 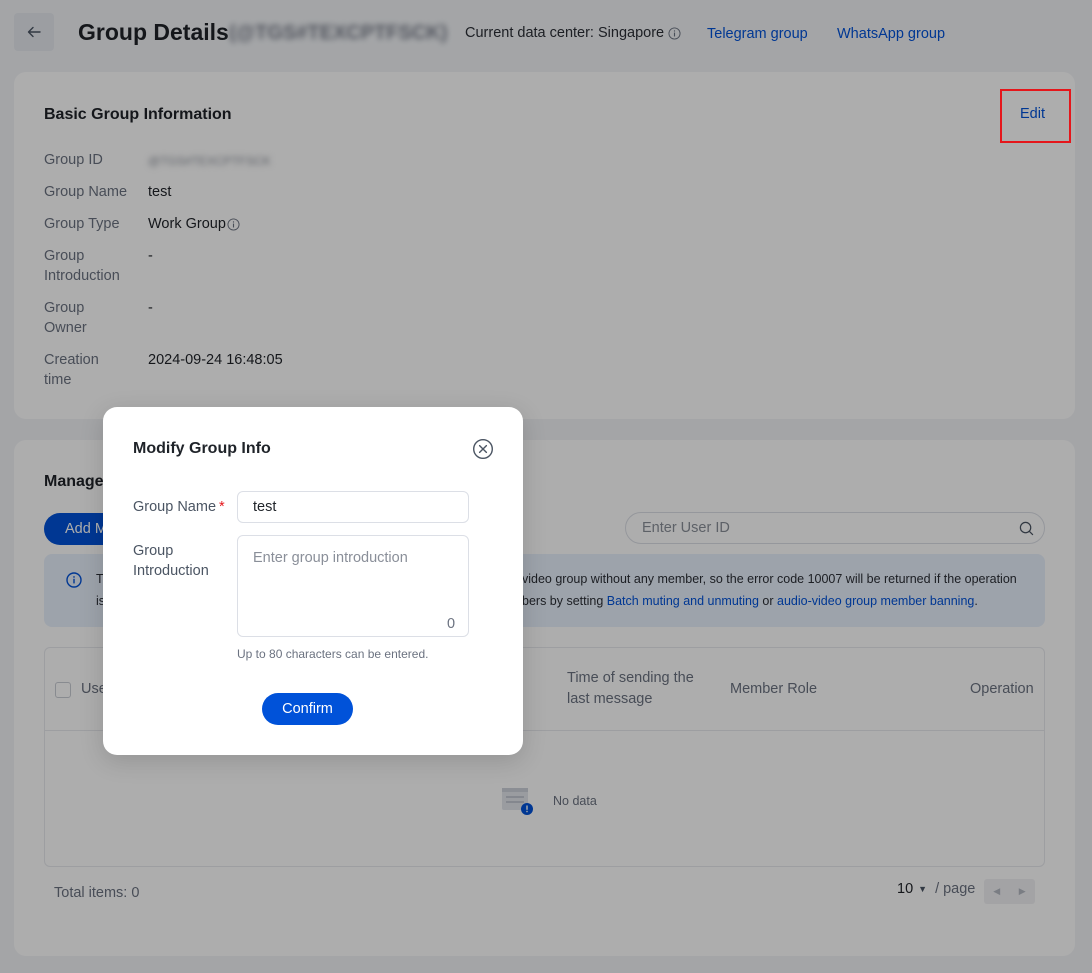 I want to click on close-circle-icon, so click(x=483, y=449).